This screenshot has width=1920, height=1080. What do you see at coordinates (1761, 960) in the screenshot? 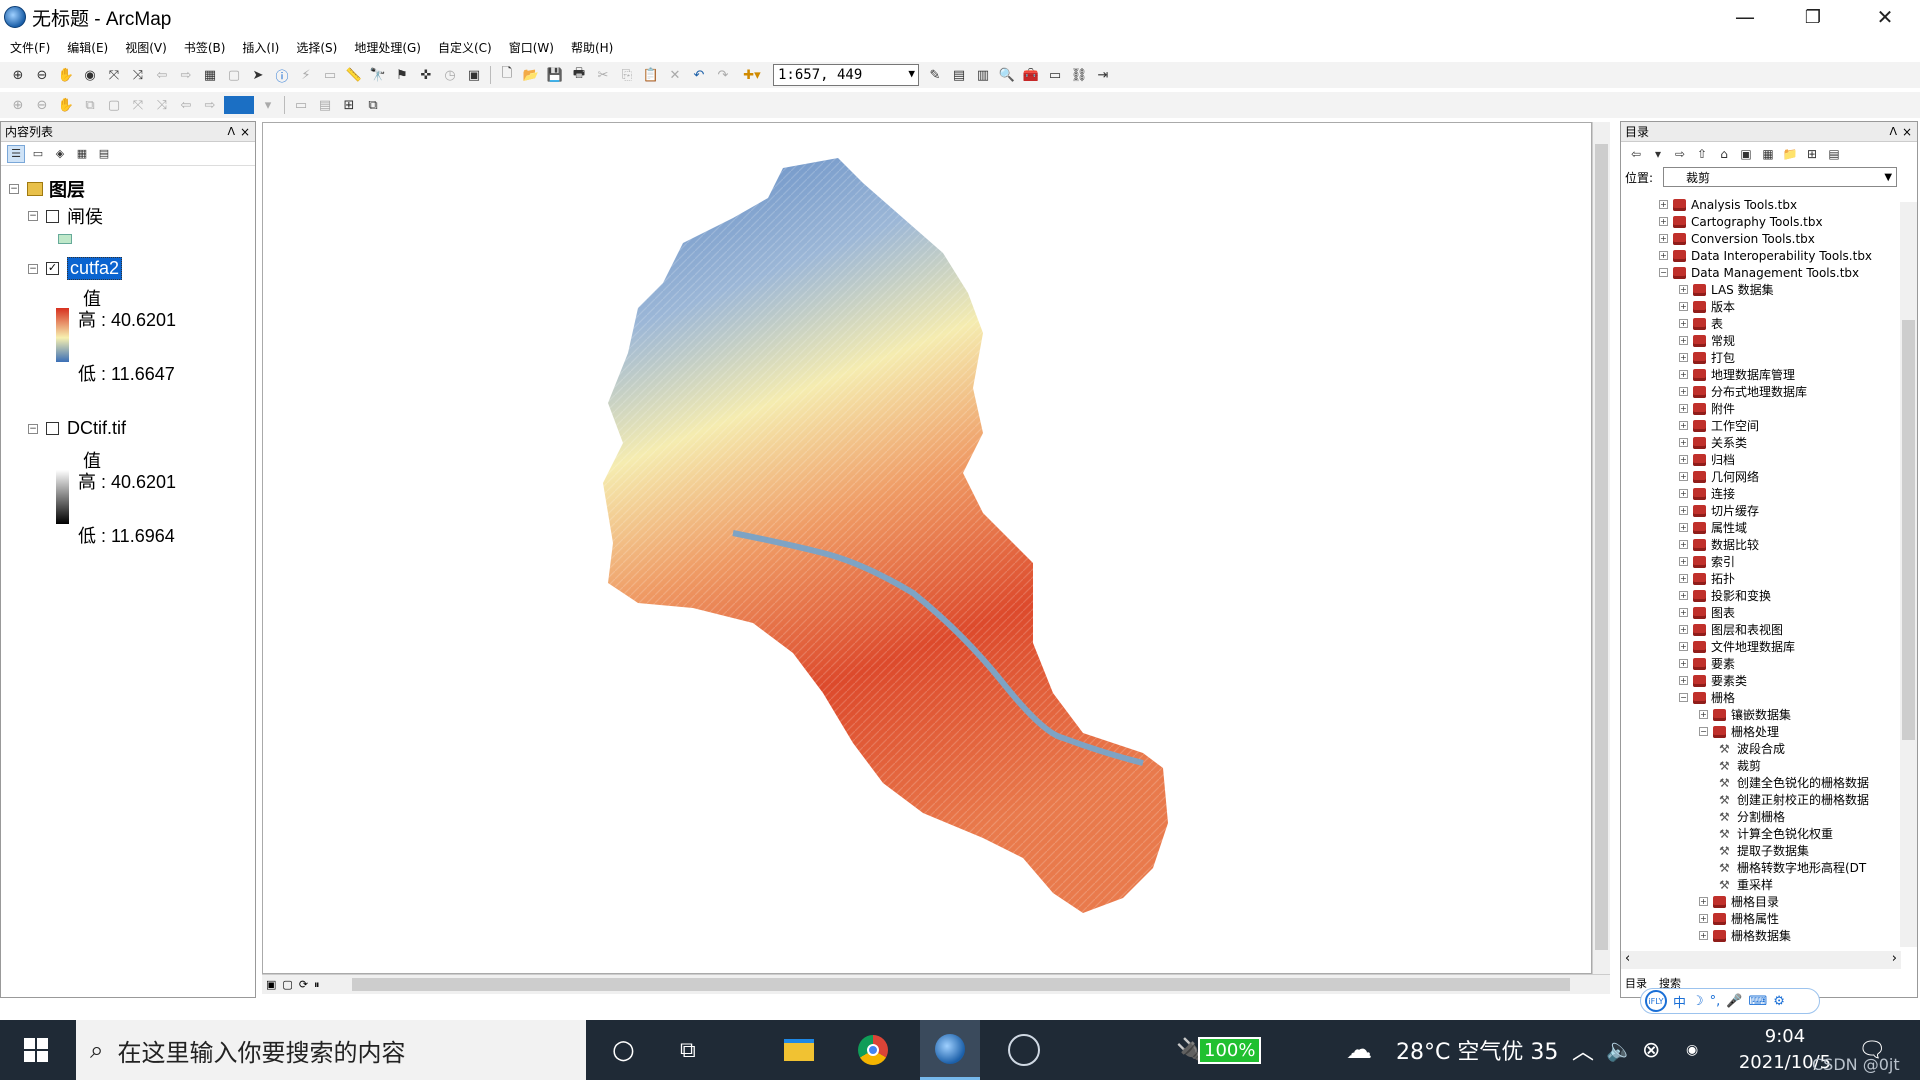
I see `catalog-horizontal-scrollbar: ‹ ›` at bounding box center [1761, 960].